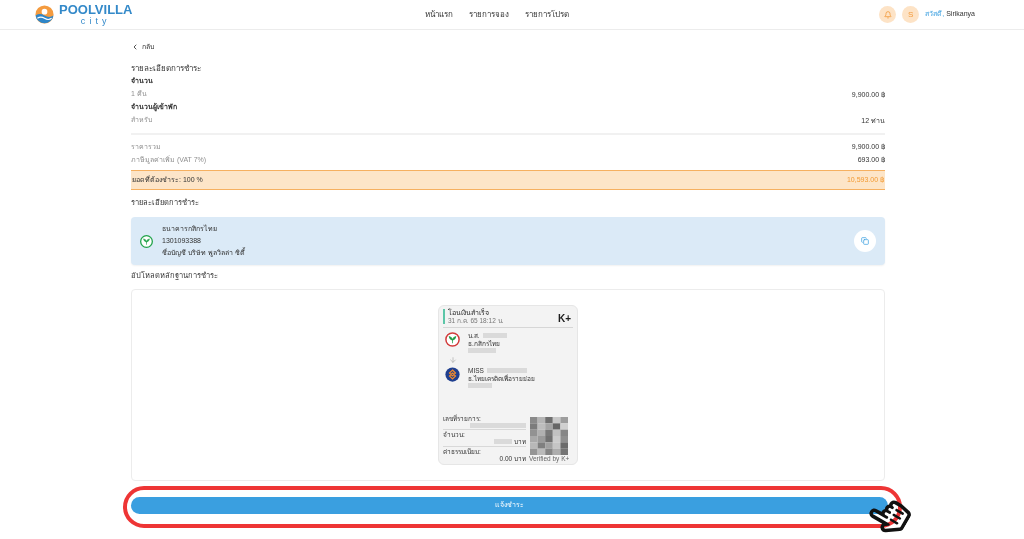  I want to click on logo-icon, so click(44, 14).